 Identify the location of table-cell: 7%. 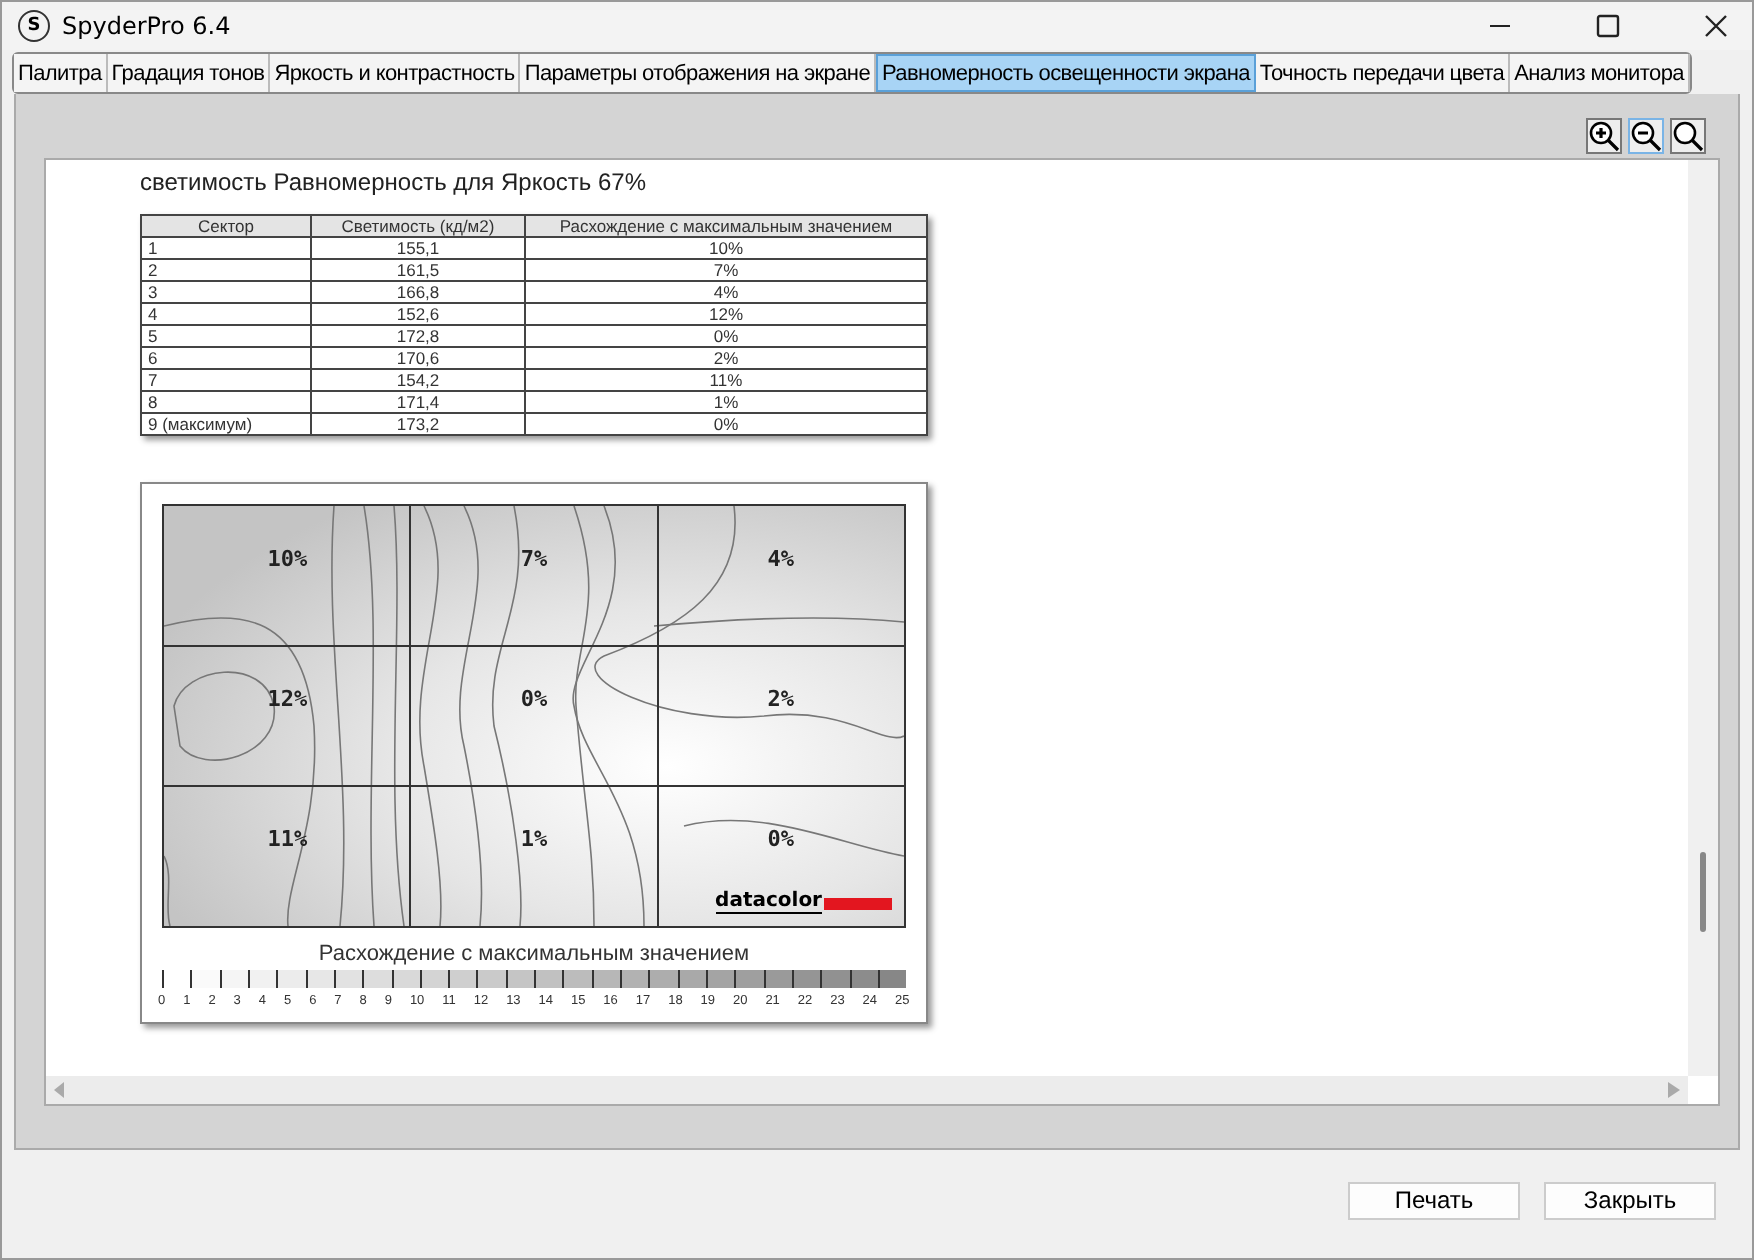
(726, 270).